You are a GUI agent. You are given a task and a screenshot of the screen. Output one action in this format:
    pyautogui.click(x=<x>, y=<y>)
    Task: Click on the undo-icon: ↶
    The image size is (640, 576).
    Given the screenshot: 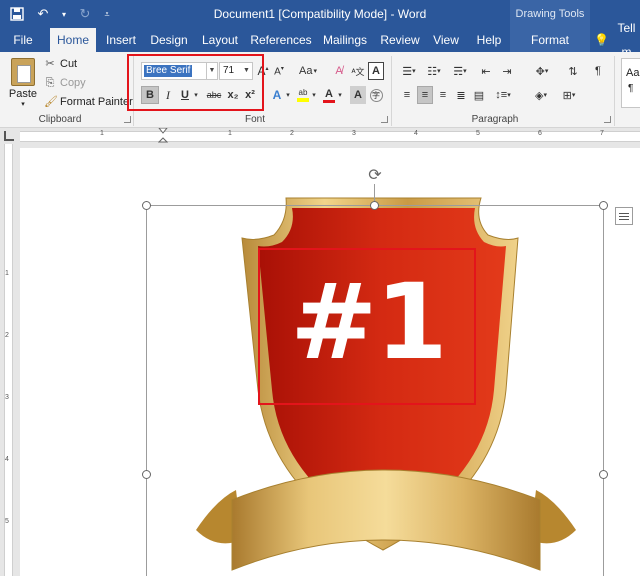 What is the action you would take?
    pyautogui.click(x=43, y=14)
    